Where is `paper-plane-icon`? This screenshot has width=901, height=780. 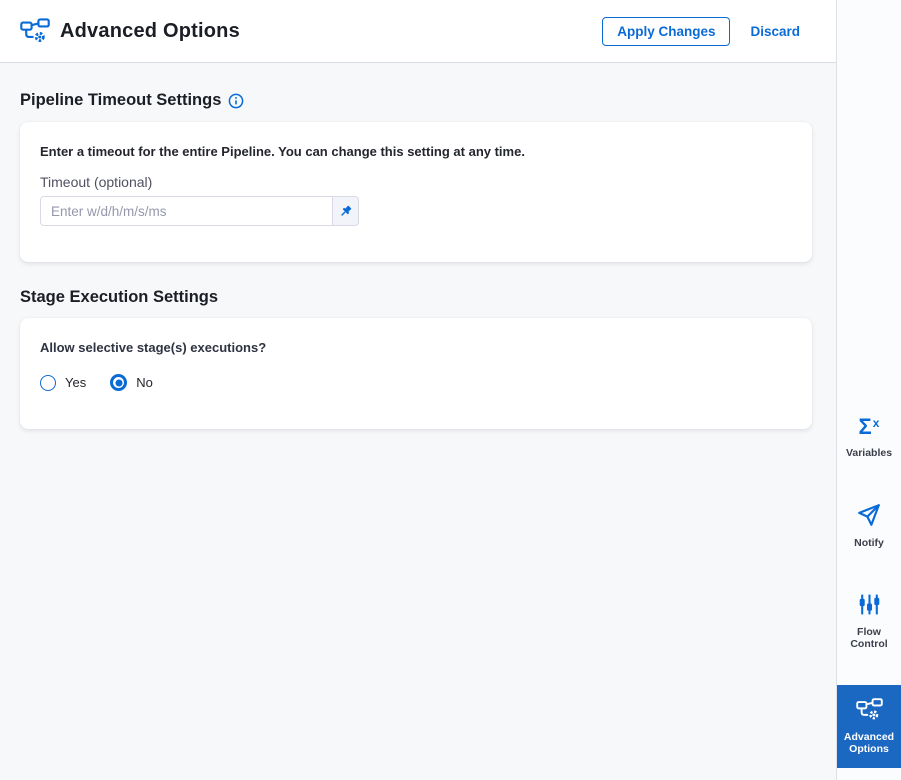
paper-plane-icon is located at coordinates (869, 515).